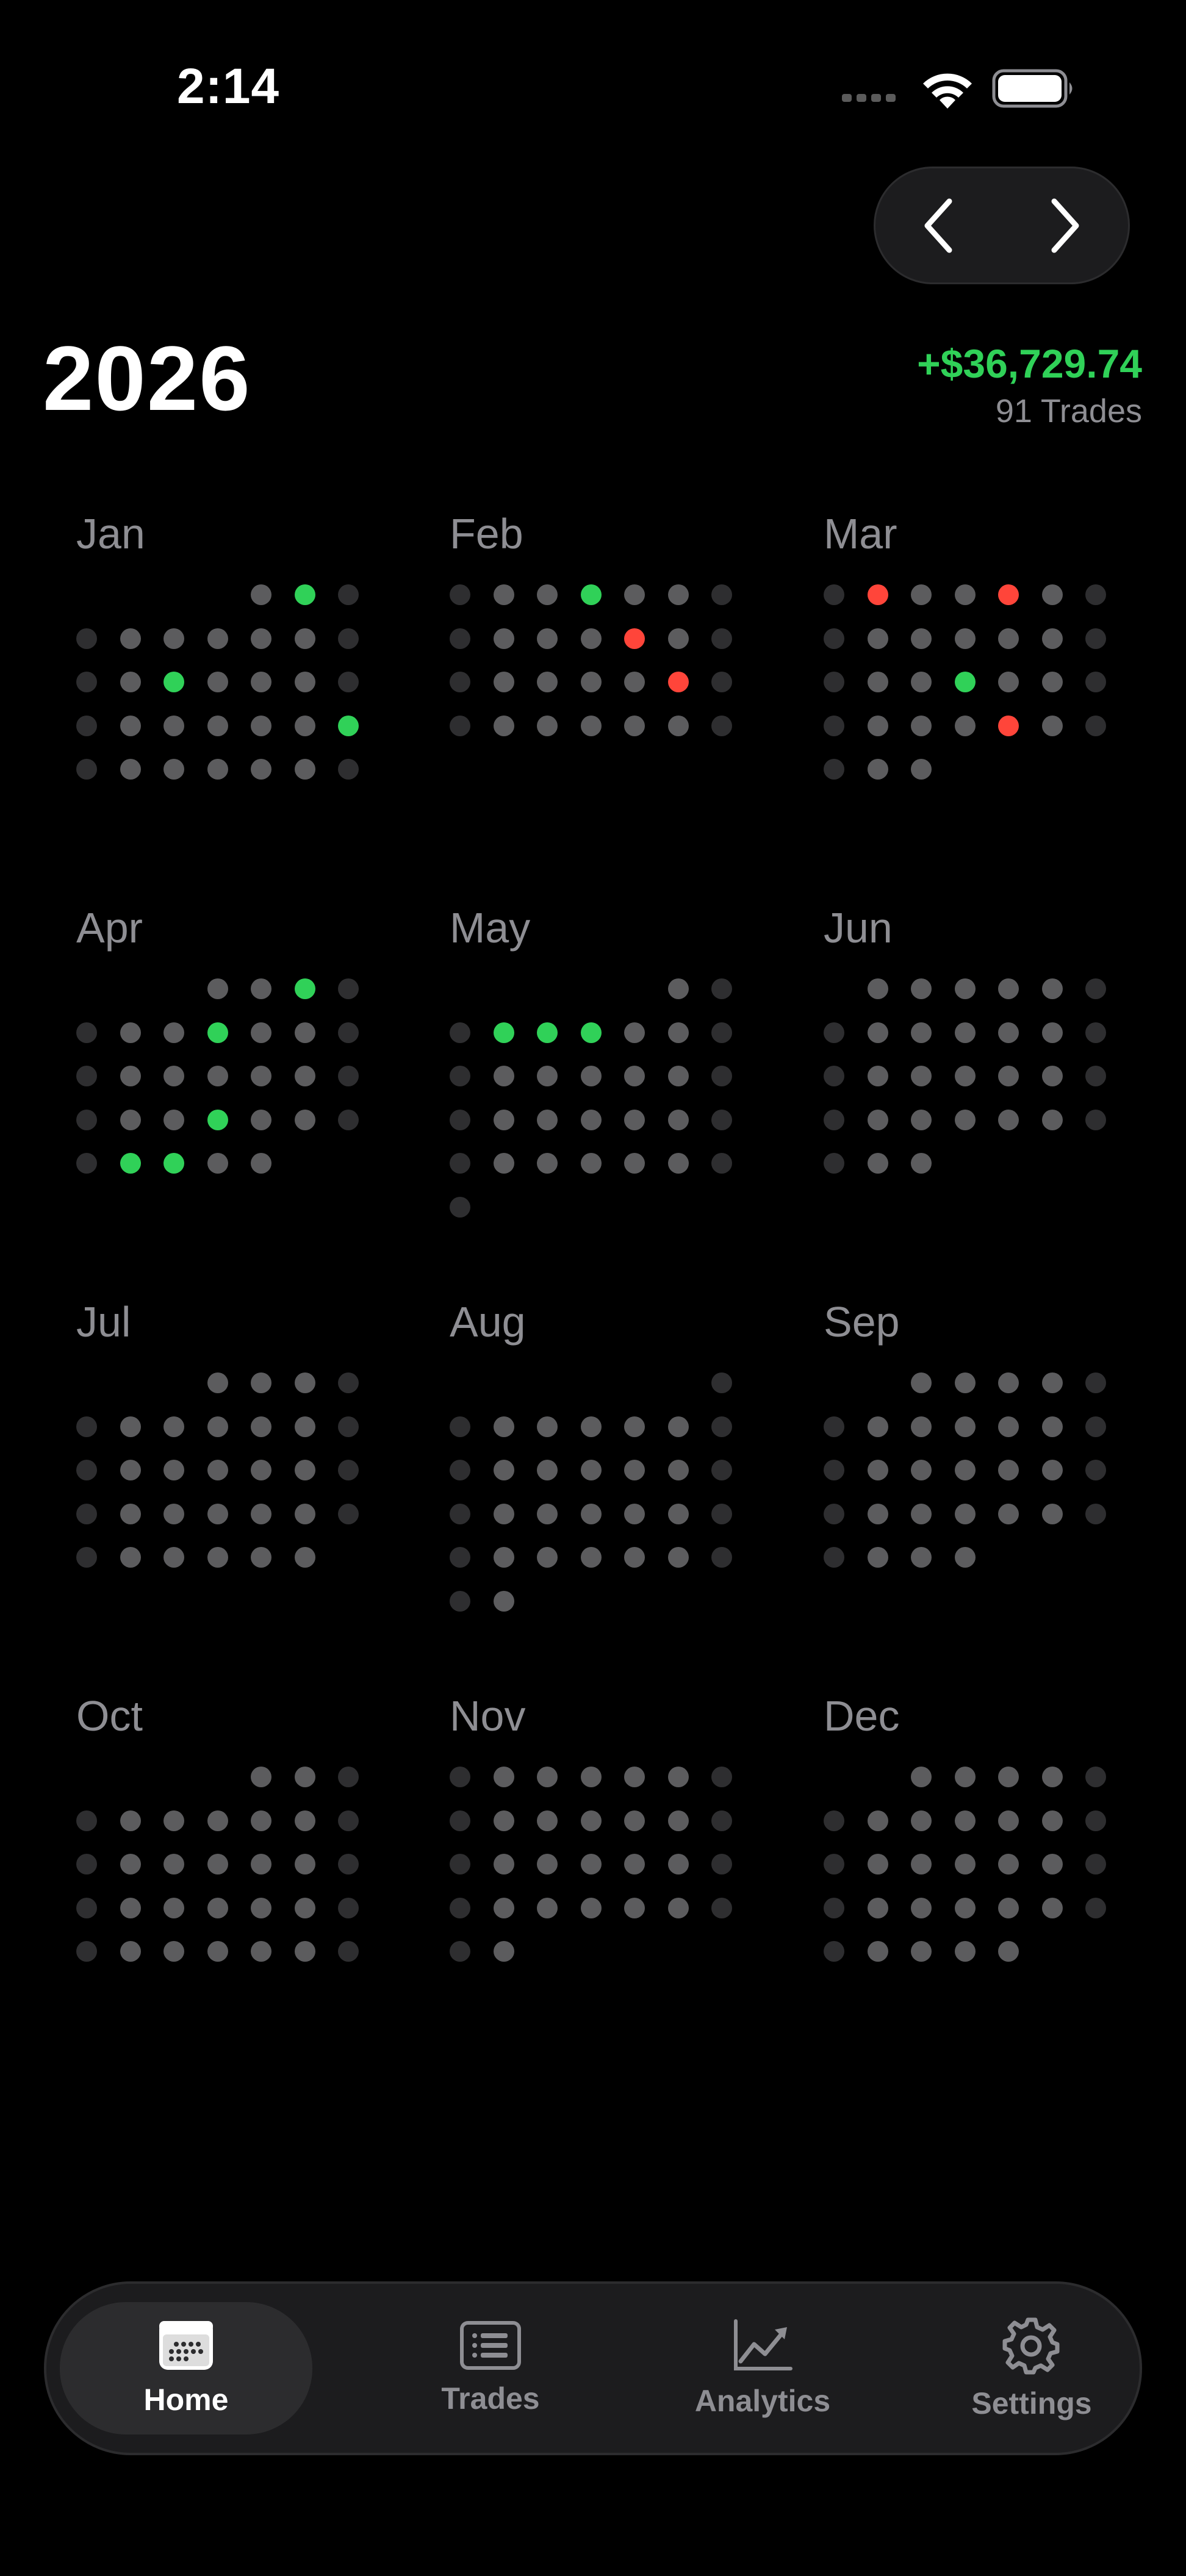 Image resolution: width=1186 pixels, height=2576 pixels. I want to click on tab-analytics: Analytics, so click(762, 2368).